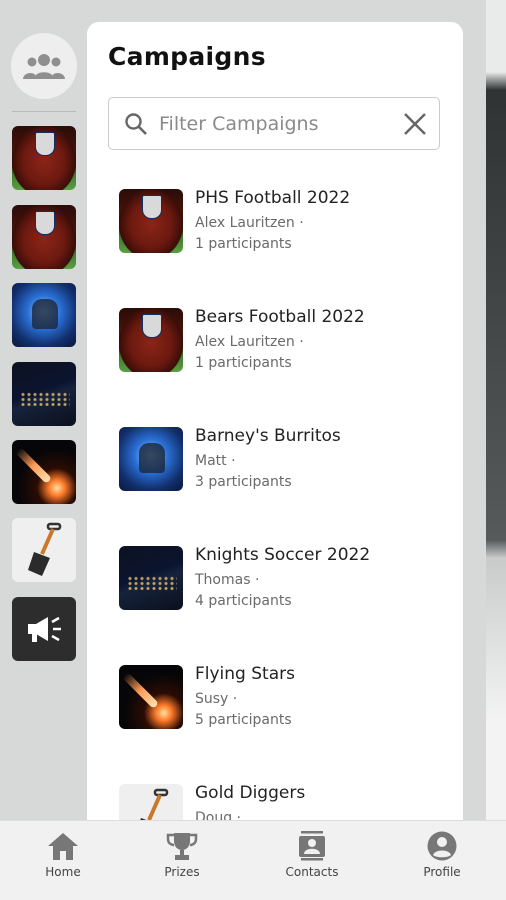 This screenshot has height=900, width=506. What do you see at coordinates (275, 465) in the screenshot?
I see `list-item: Barney's Burritos Matt · 3 participants` at bounding box center [275, 465].